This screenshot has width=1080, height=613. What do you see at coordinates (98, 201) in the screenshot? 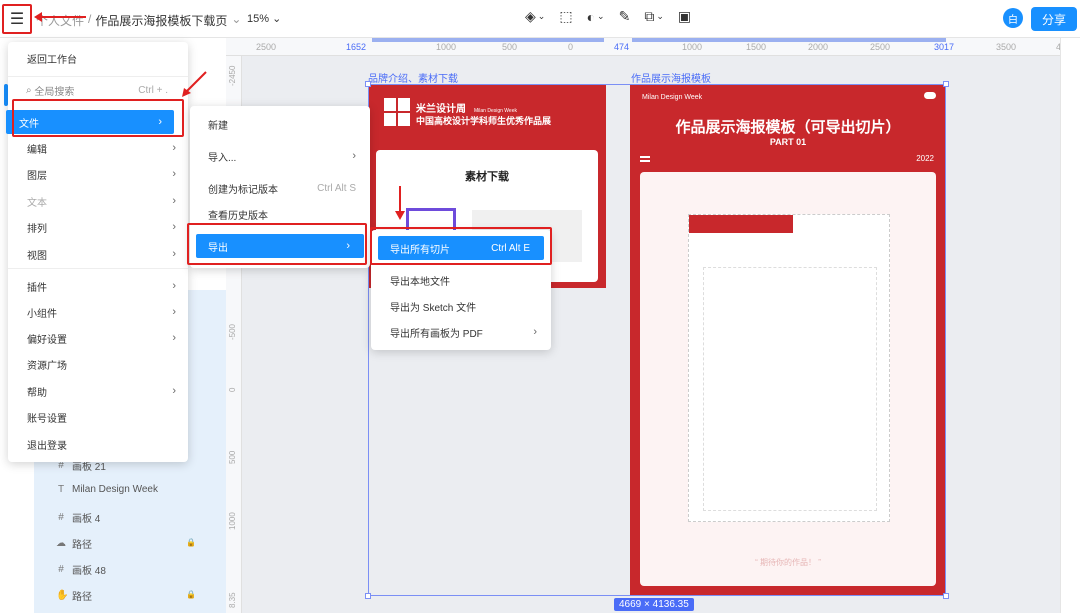
I see `menu-item-text: 文本 ›` at bounding box center [98, 201].